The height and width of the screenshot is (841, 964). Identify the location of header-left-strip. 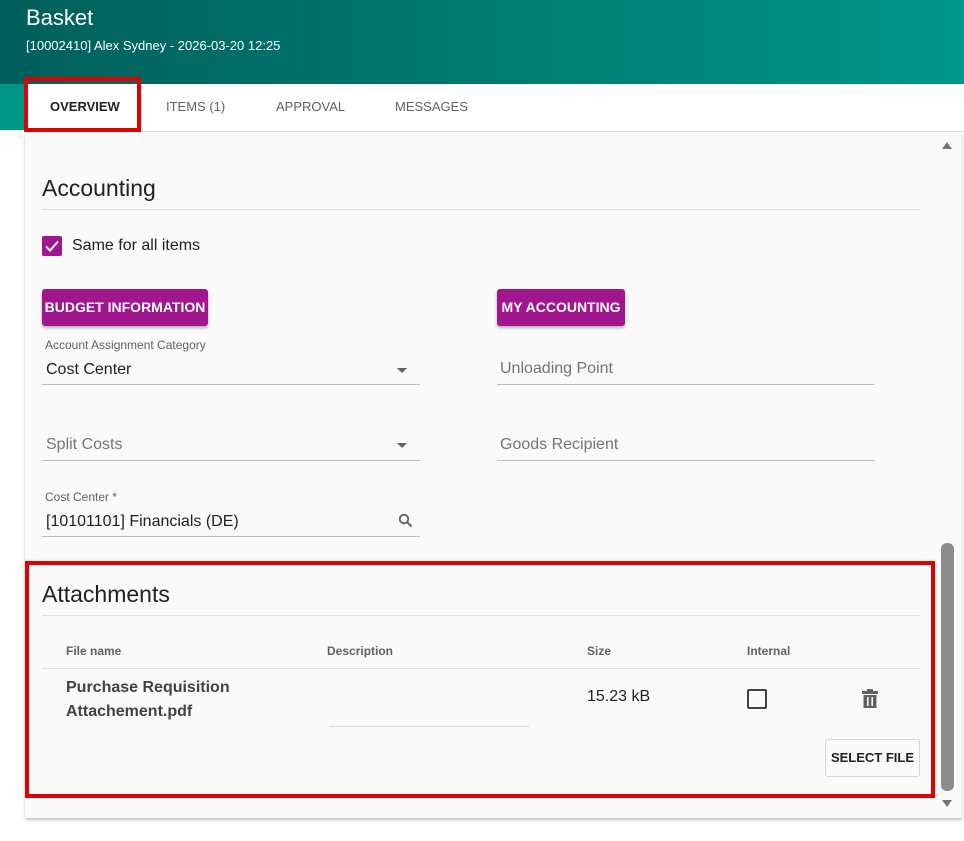
(12, 107).